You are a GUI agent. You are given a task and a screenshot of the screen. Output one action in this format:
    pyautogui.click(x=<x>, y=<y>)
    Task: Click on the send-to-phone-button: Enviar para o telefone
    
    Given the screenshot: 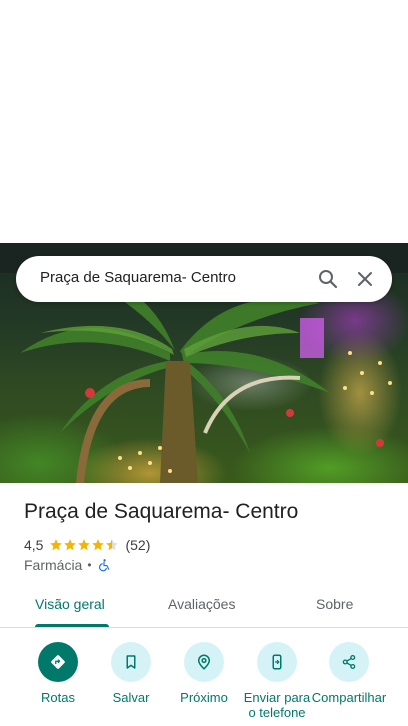 What is the action you would take?
    pyautogui.click(x=277, y=680)
    